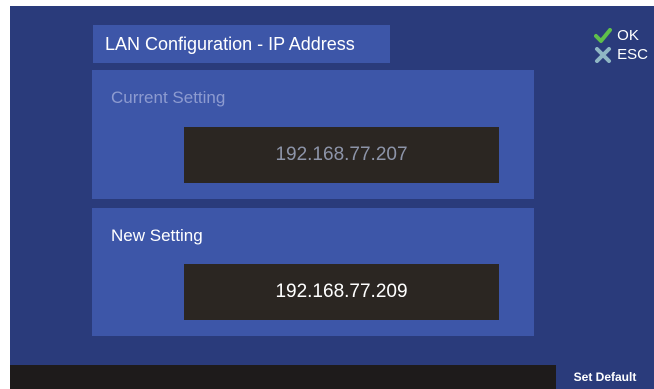  What do you see at coordinates (628, 35) in the screenshot?
I see `ok-label: OK` at bounding box center [628, 35].